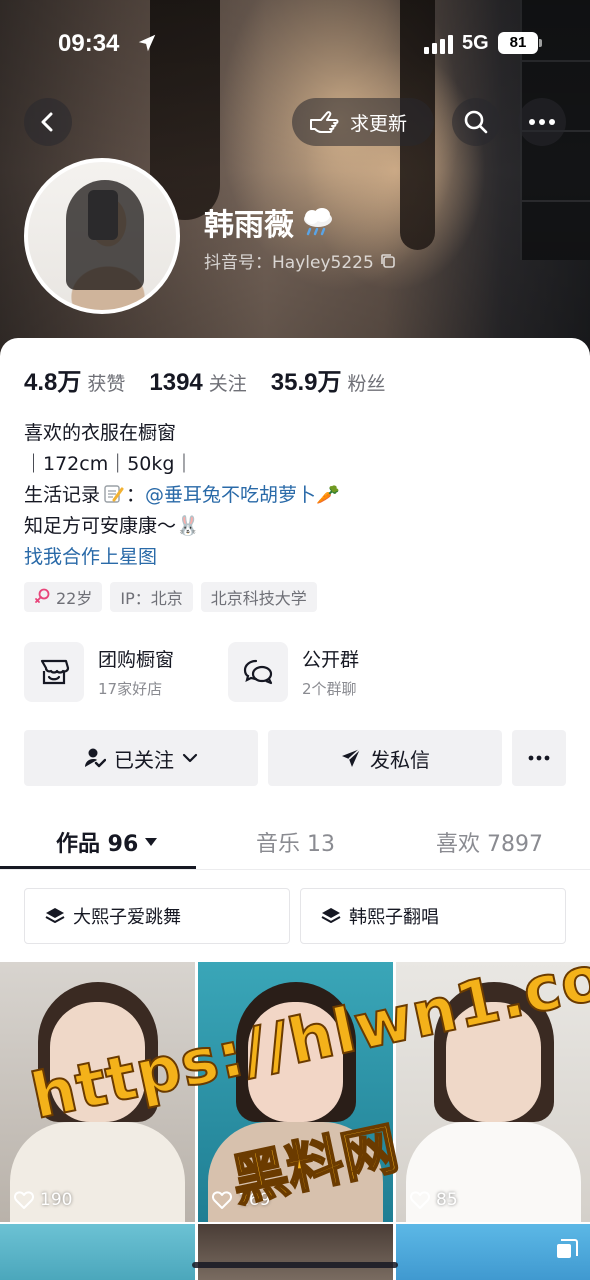  I want to click on copy-icon, so click(387, 260).